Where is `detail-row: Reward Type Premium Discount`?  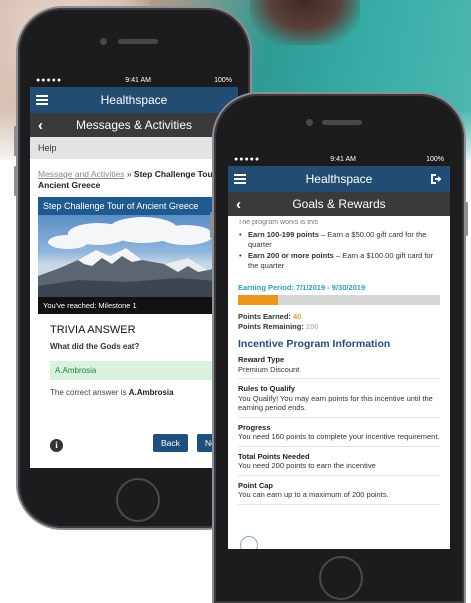 detail-row: Reward Type Premium Discount is located at coordinates (339, 367).